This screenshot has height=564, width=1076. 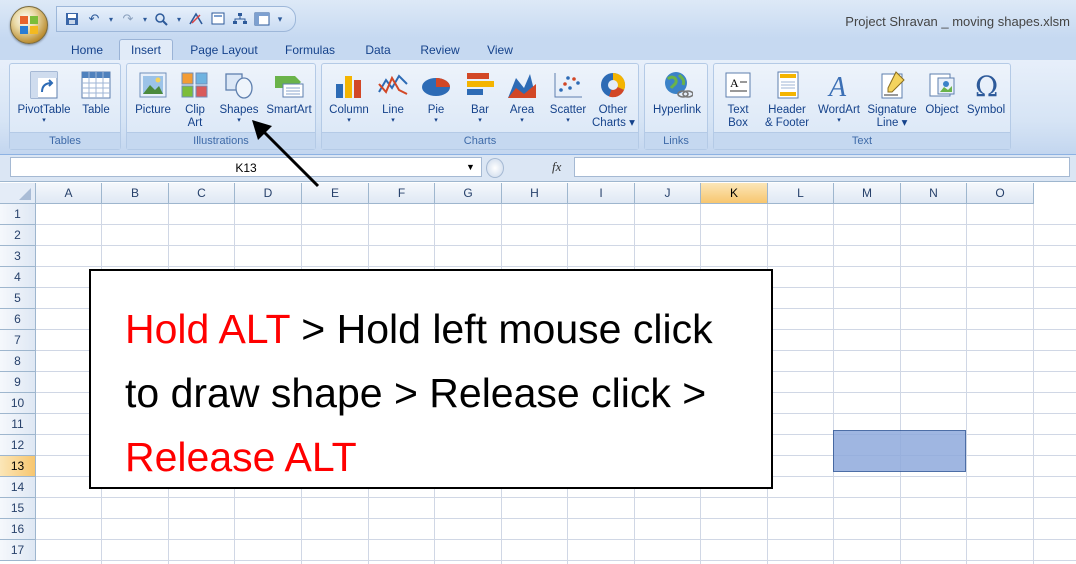 I want to click on insert-function-icon: fx, so click(x=556, y=167).